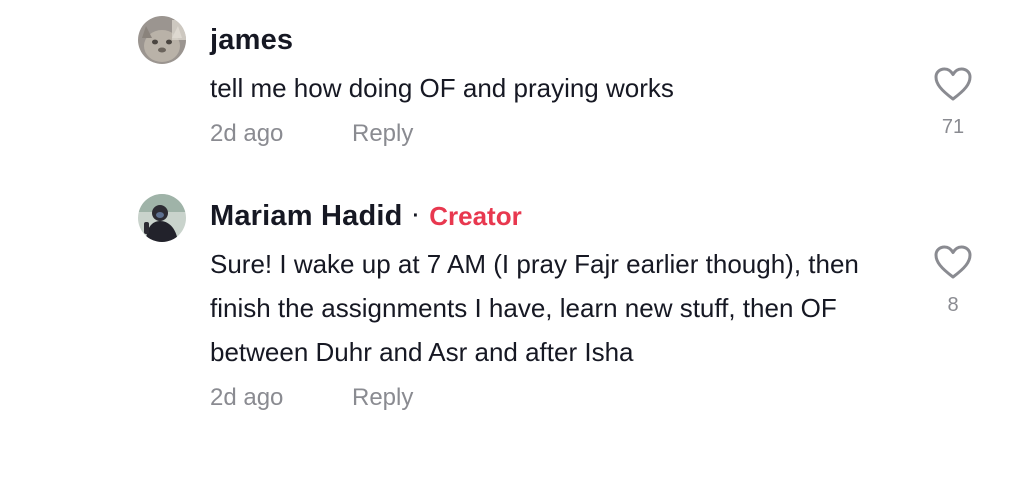 Image resolution: width=1020 pixels, height=502 pixels. I want to click on comment-text: tell me how doing OF and praying works, so click(442, 88).